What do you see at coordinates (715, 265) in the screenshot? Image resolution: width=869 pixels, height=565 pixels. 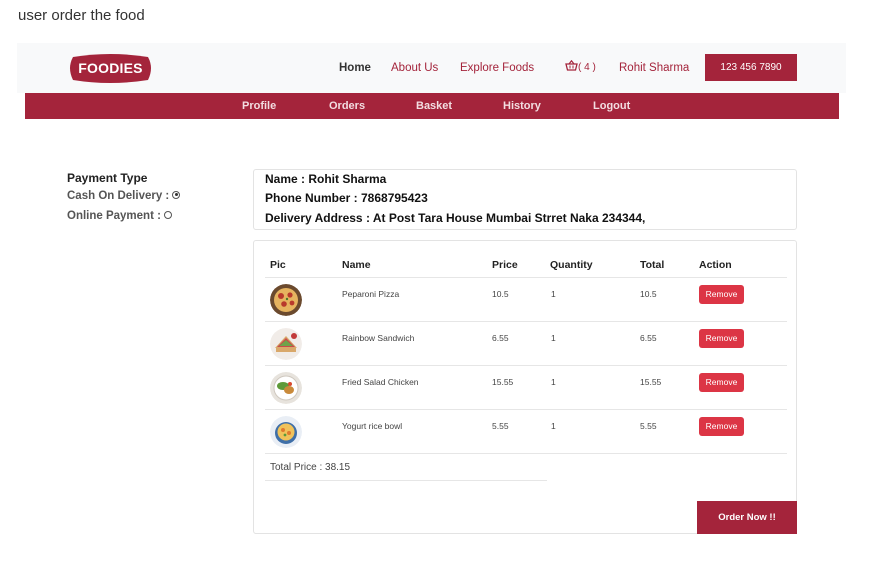 I see `col-header-action: Action` at bounding box center [715, 265].